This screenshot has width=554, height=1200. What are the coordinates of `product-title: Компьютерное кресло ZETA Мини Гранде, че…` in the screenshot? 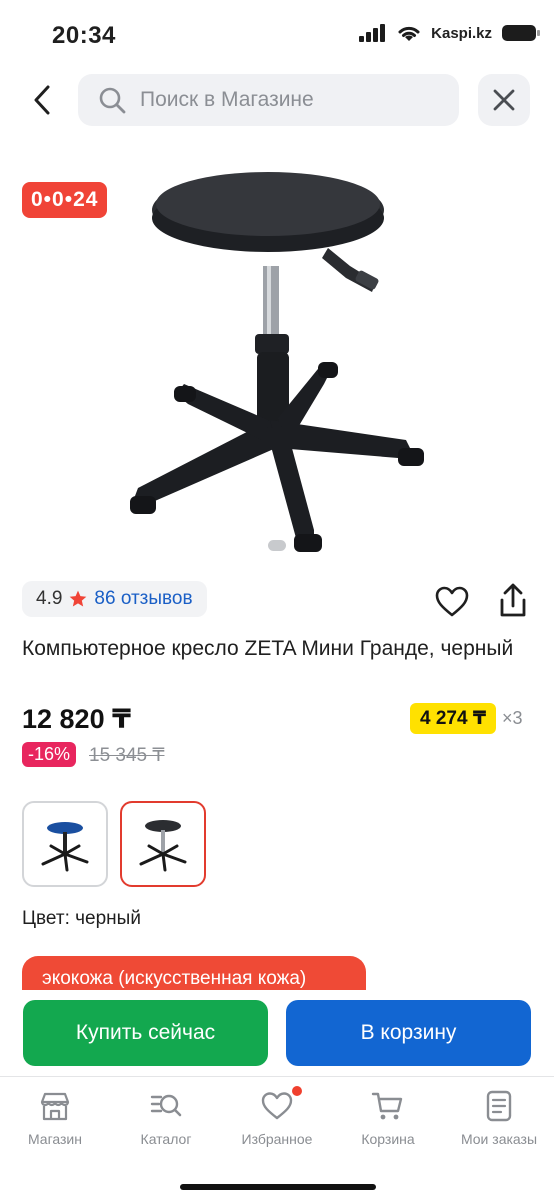 It's located at (268, 648).